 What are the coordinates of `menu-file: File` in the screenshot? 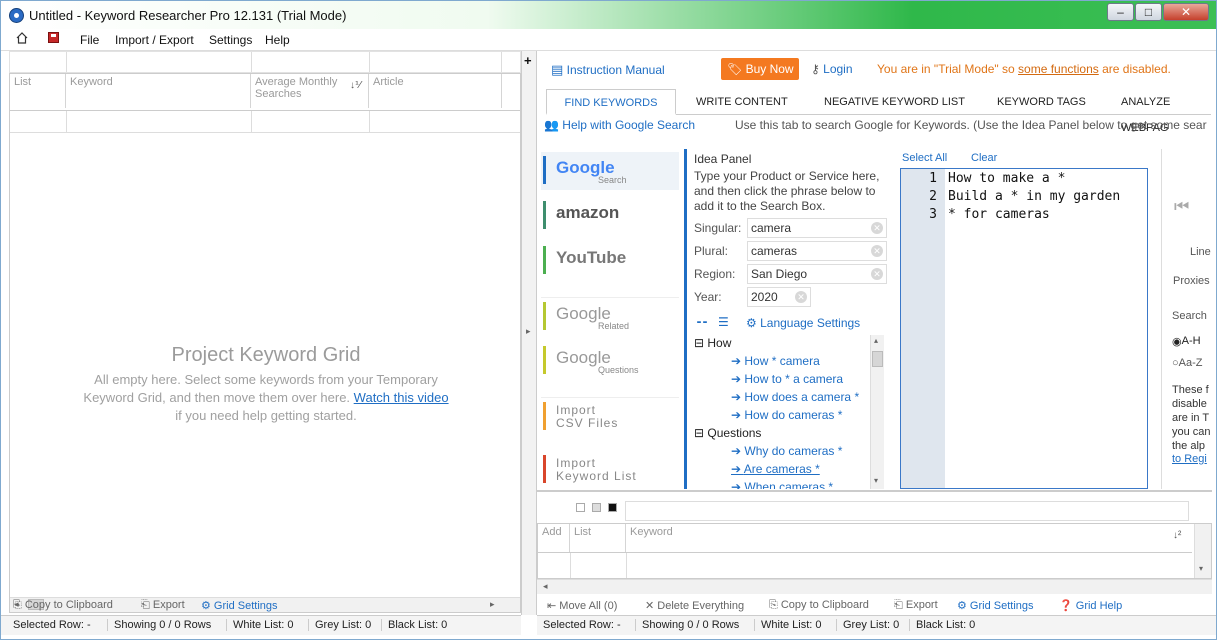 It's located at (89, 40).